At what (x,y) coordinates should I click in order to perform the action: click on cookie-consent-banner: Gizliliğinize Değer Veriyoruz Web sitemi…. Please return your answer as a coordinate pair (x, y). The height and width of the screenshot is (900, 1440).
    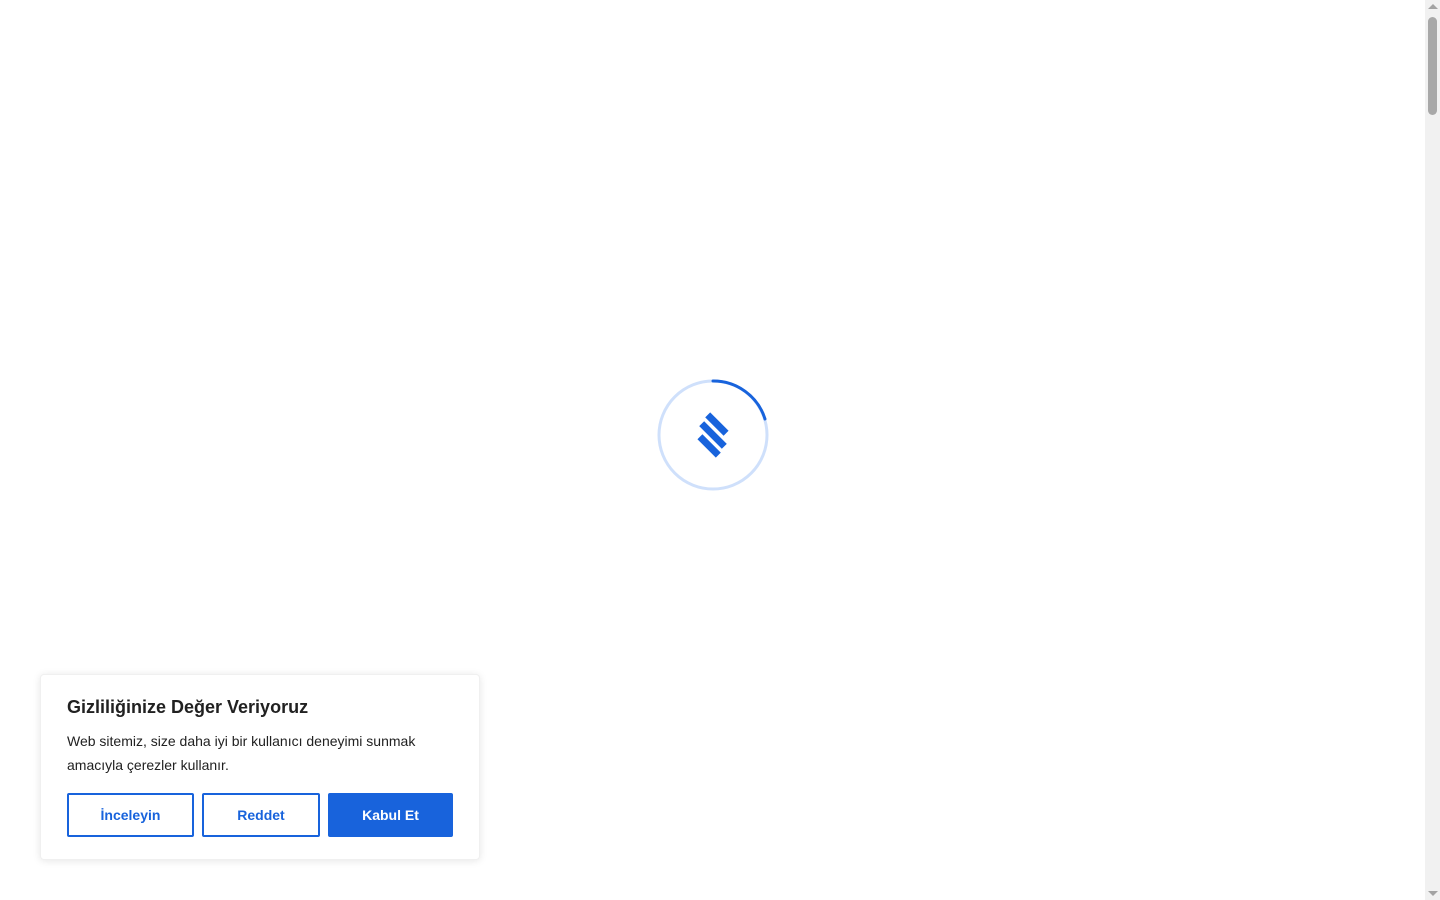
    Looking at the image, I should click on (260, 767).